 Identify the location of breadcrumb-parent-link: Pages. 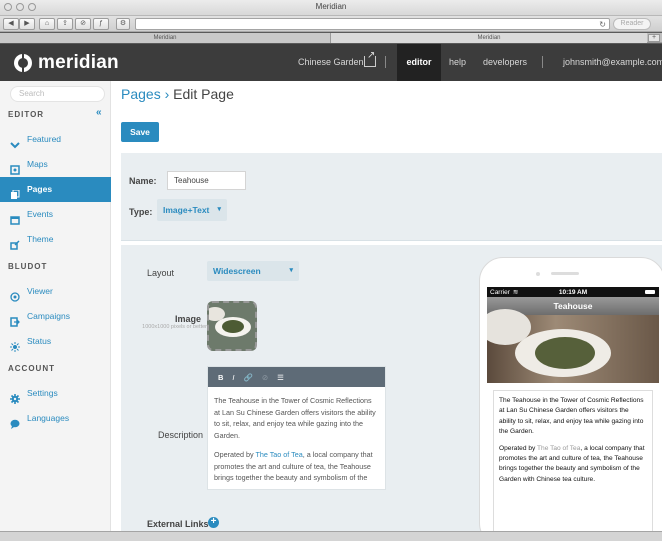
(141, 94).